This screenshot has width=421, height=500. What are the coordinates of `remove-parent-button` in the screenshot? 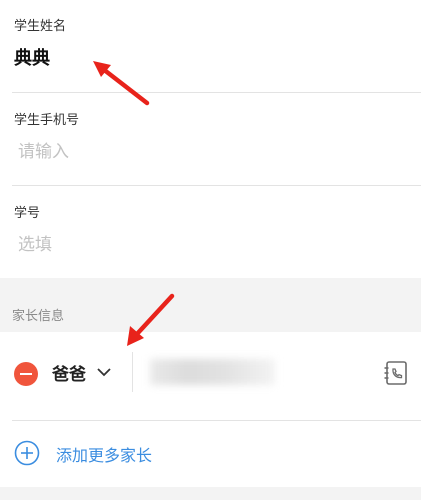 It's located at (26, 374).